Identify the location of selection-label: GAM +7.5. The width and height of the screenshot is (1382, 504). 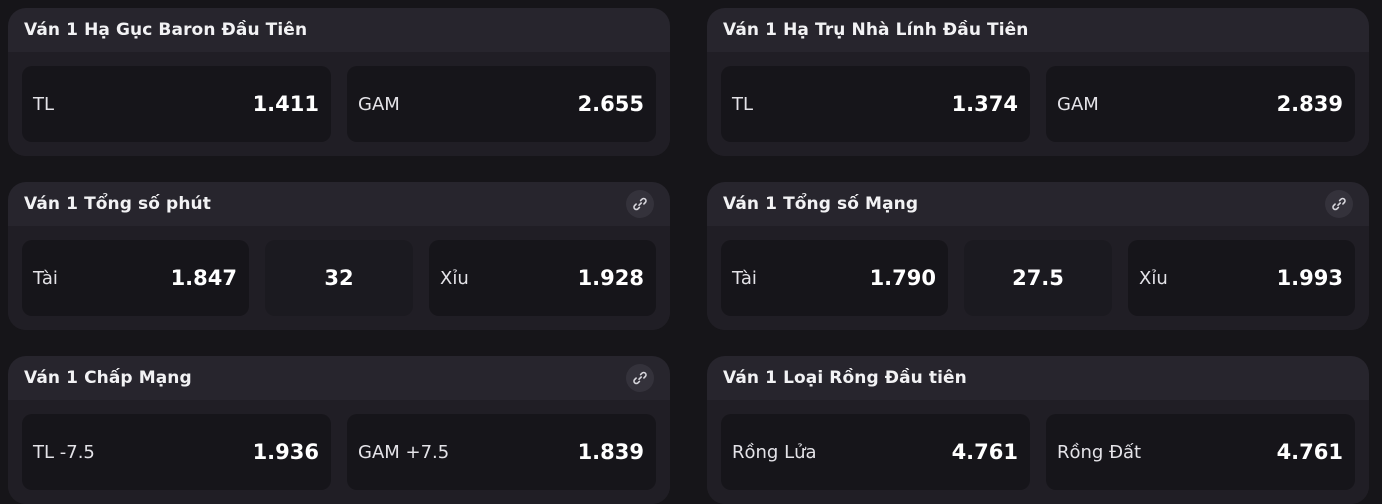
(404, 452).